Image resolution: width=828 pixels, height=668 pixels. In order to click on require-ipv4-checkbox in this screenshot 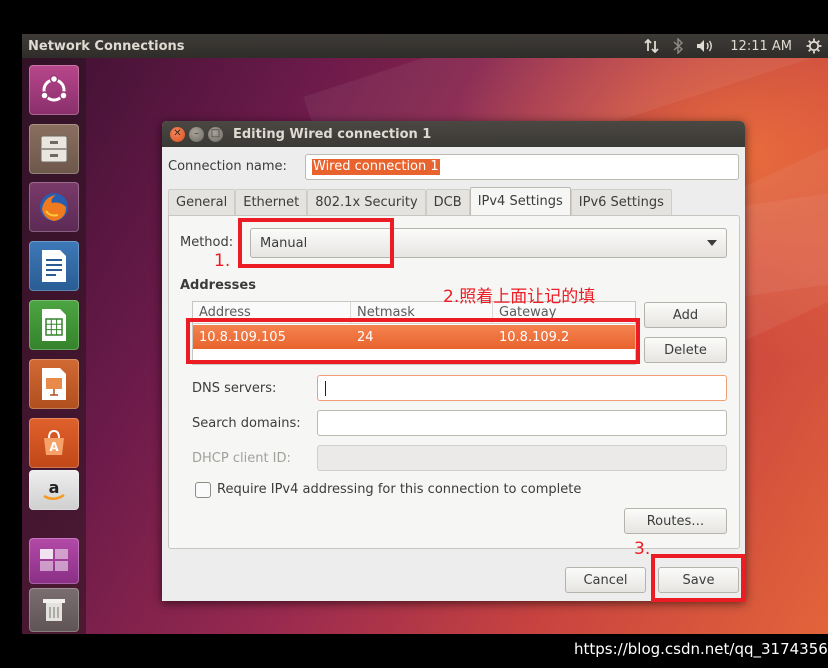, I will do `click(203, 490)`.